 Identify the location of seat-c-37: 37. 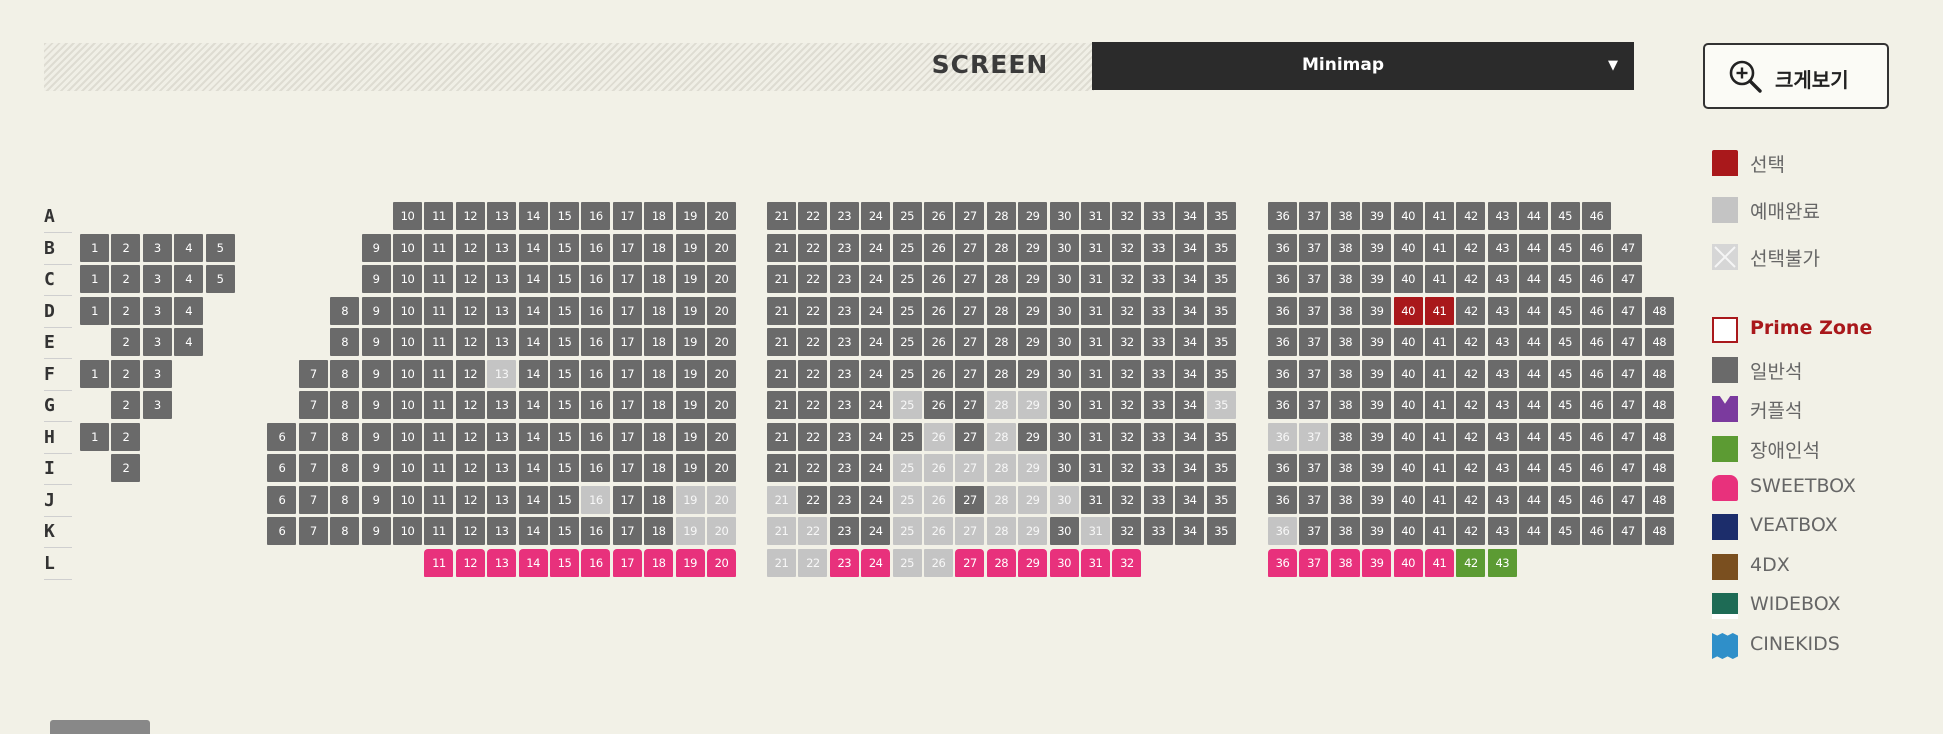
(1314, 279).